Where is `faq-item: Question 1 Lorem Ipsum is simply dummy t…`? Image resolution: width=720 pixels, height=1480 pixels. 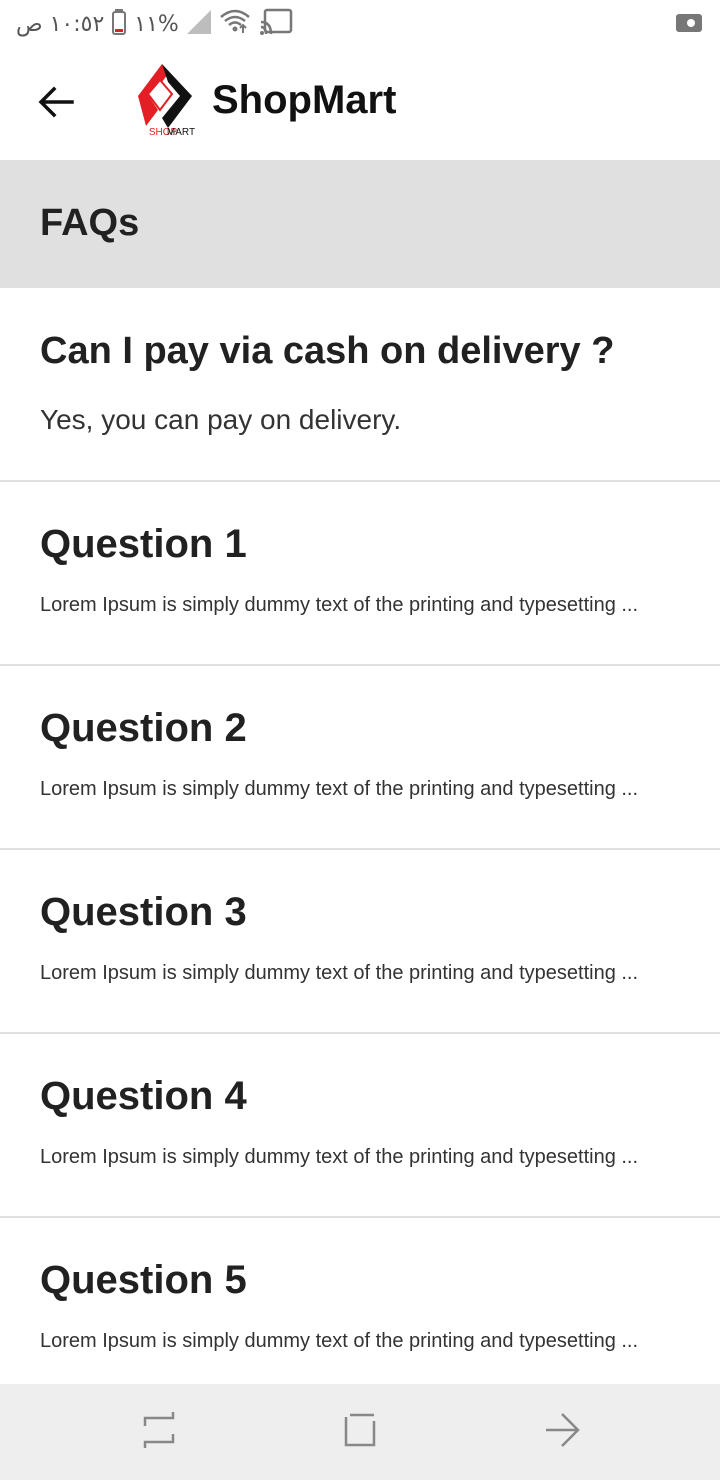 faq-item: Question 1 Lorem Ipsum is simply dummy t… is located at coordinates (360, 574).